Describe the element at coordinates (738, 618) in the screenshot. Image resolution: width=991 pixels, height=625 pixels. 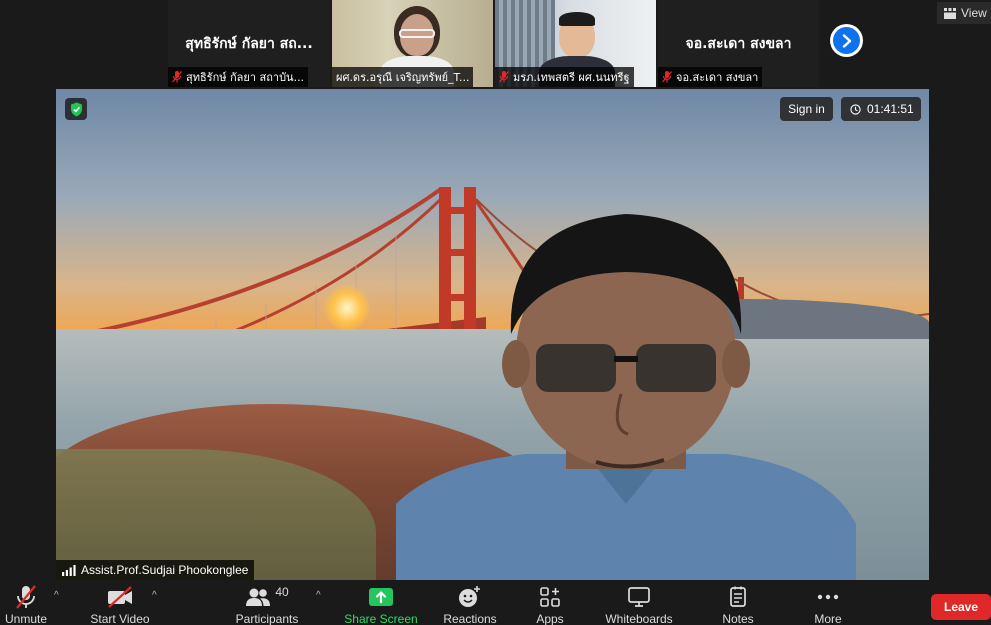
I see `notes-label: Notes` at that location.